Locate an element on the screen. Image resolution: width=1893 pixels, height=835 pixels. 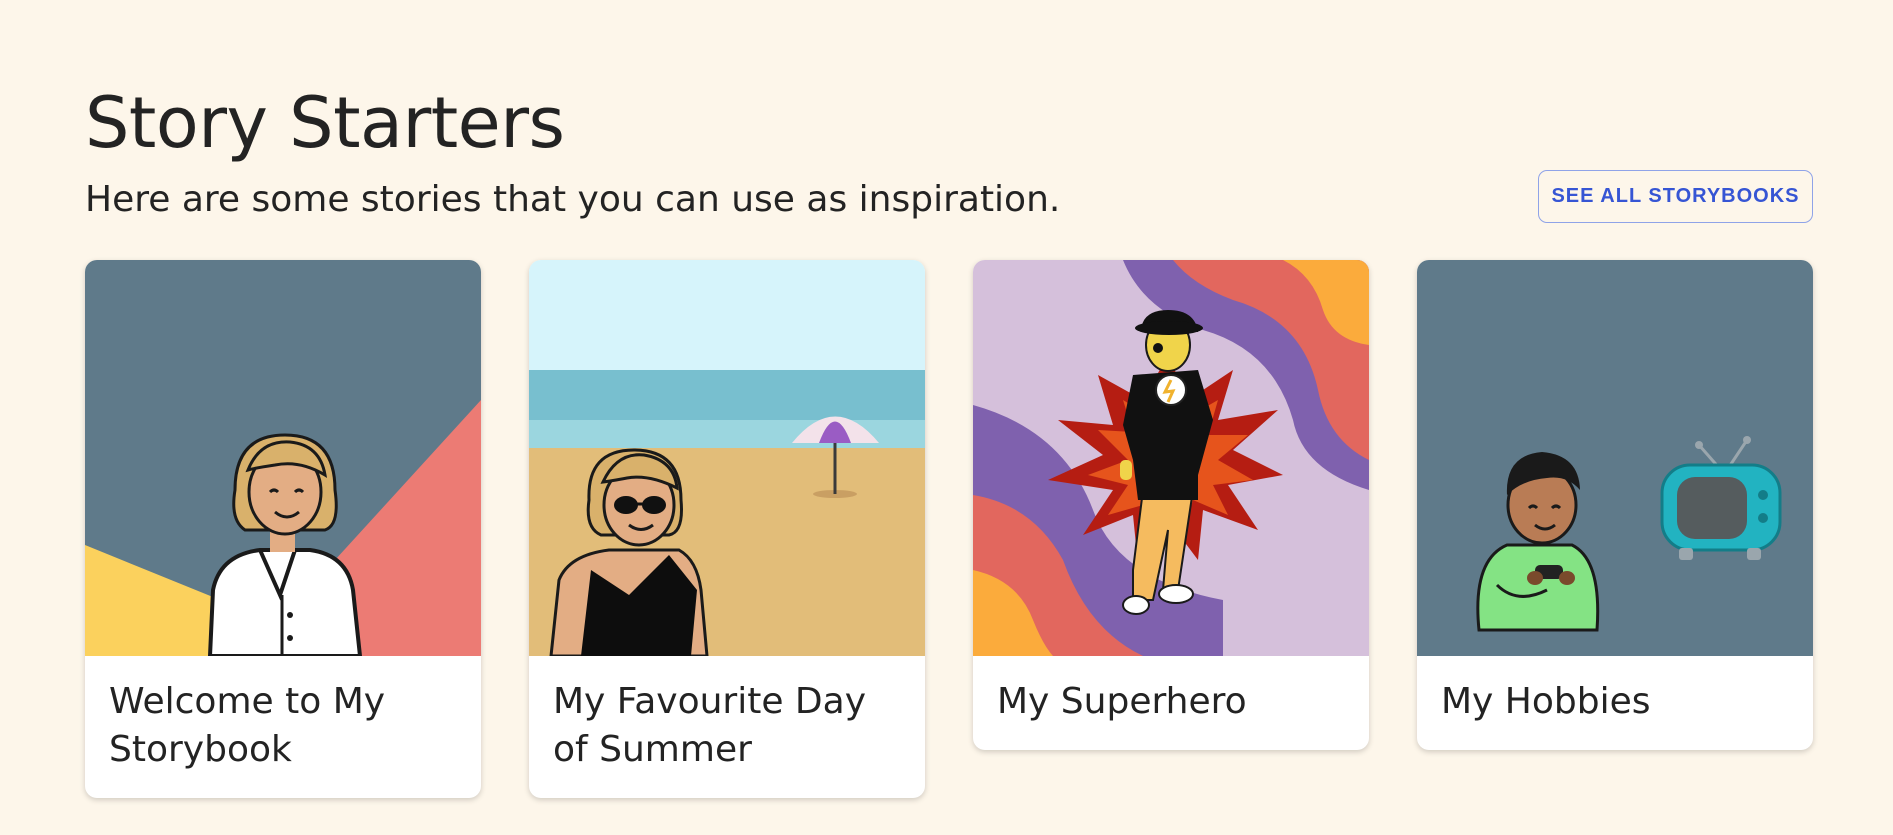
woman-white-shirt-illustration is located at coordinates (283, 458).